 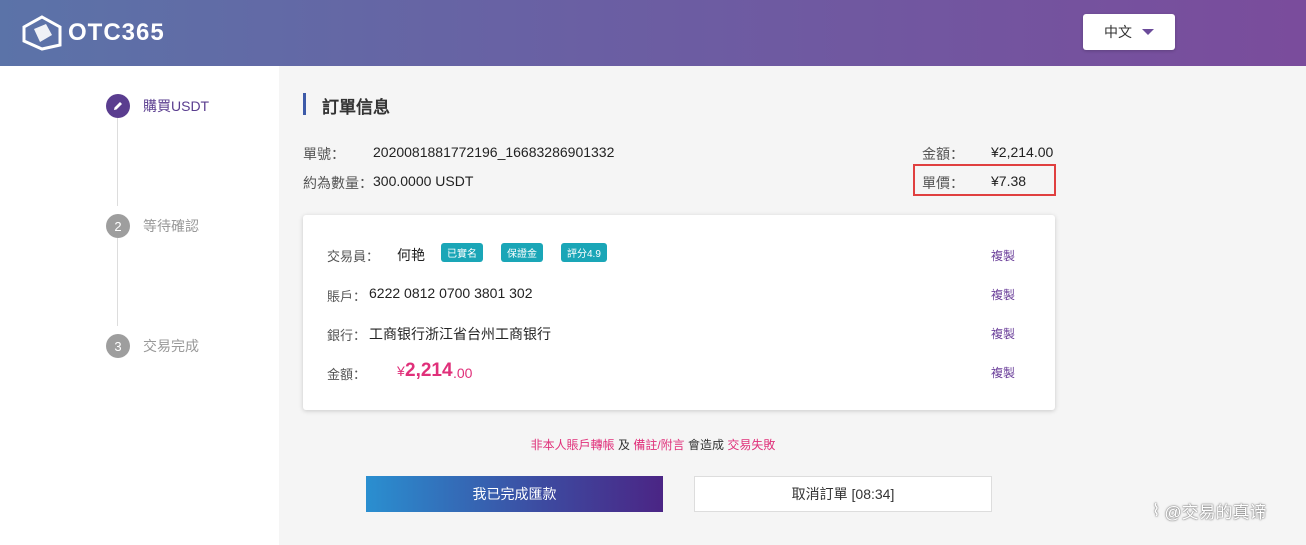 I want to click on amount-value: ¥2,214.00, so click(x=1022, y=152).